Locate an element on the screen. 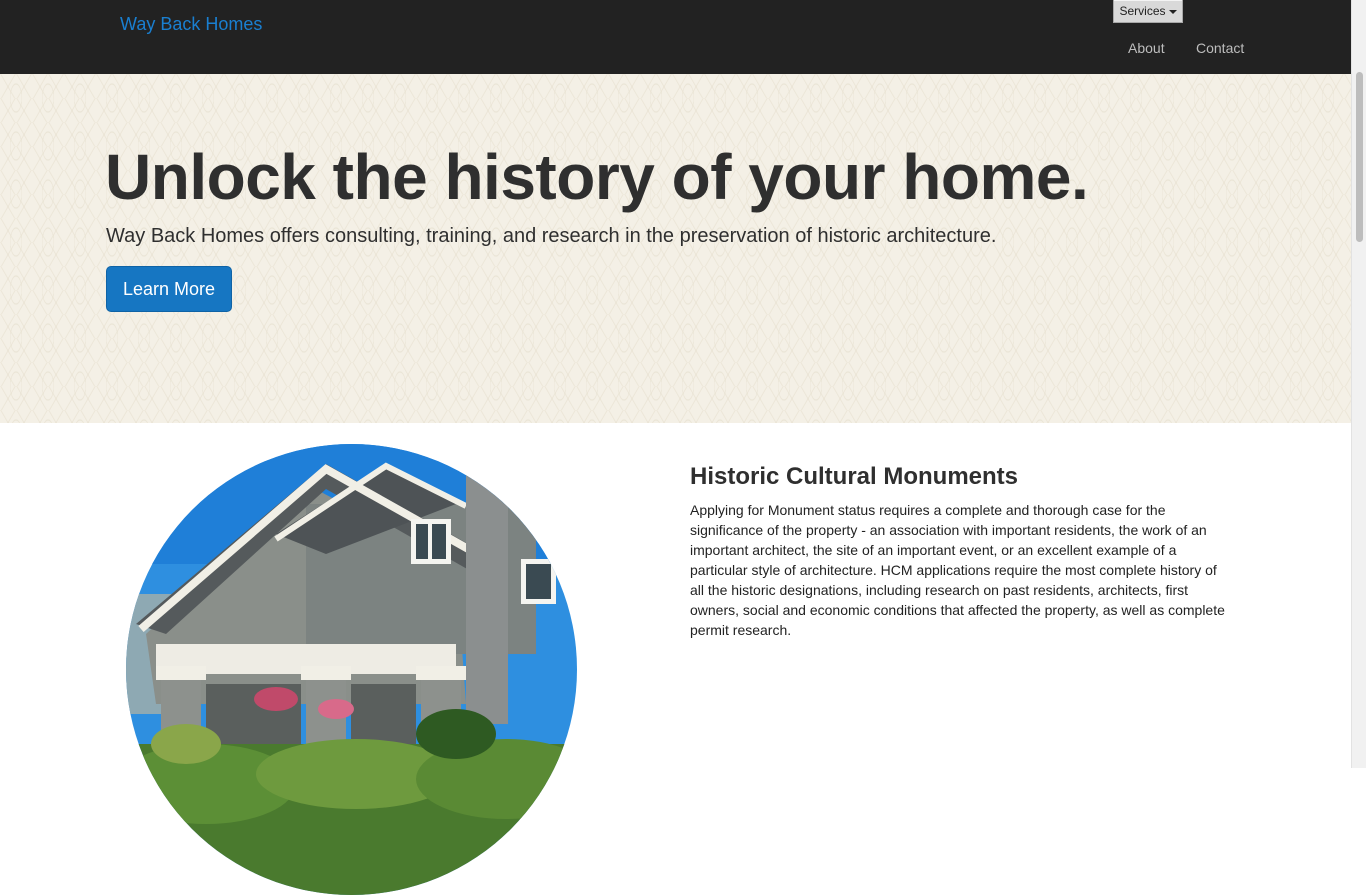  services-label: Services is located at coordinates (1142, 11).